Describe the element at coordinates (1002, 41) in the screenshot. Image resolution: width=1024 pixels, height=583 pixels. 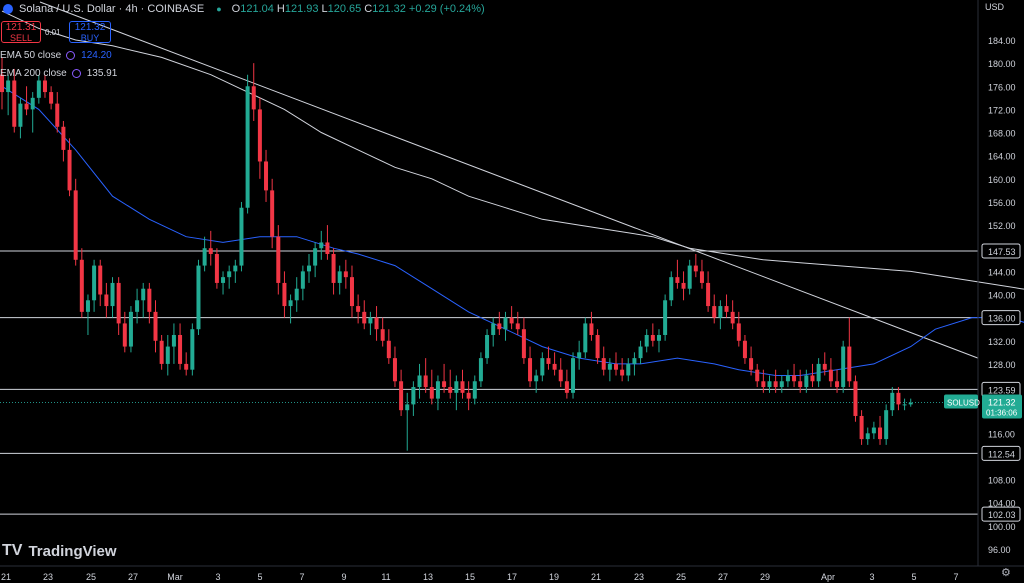
I see `y-tick-label: 184.00` at that location.